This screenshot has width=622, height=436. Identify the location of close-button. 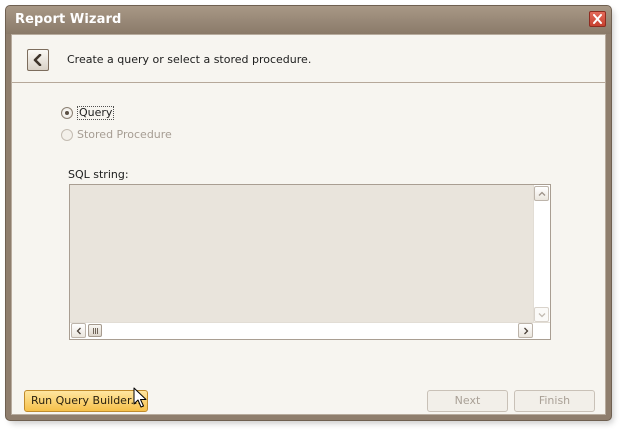
(597, 19).